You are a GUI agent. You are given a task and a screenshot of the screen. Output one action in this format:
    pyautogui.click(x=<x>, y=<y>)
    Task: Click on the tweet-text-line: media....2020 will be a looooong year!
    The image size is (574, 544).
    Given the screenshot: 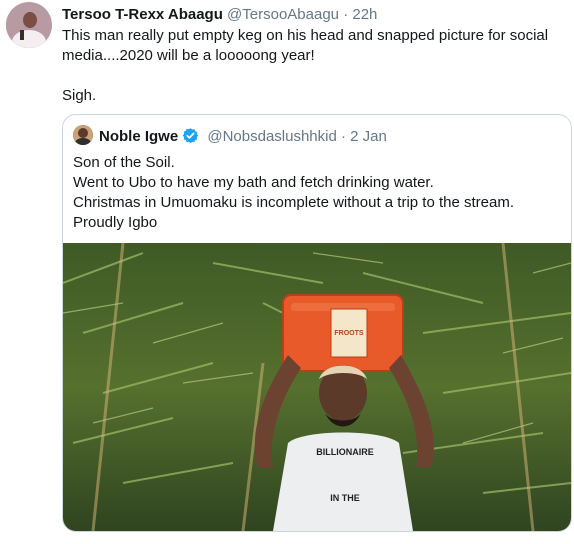 What is the action you would take?
    pyautogui.click(x=188, y=55)
    